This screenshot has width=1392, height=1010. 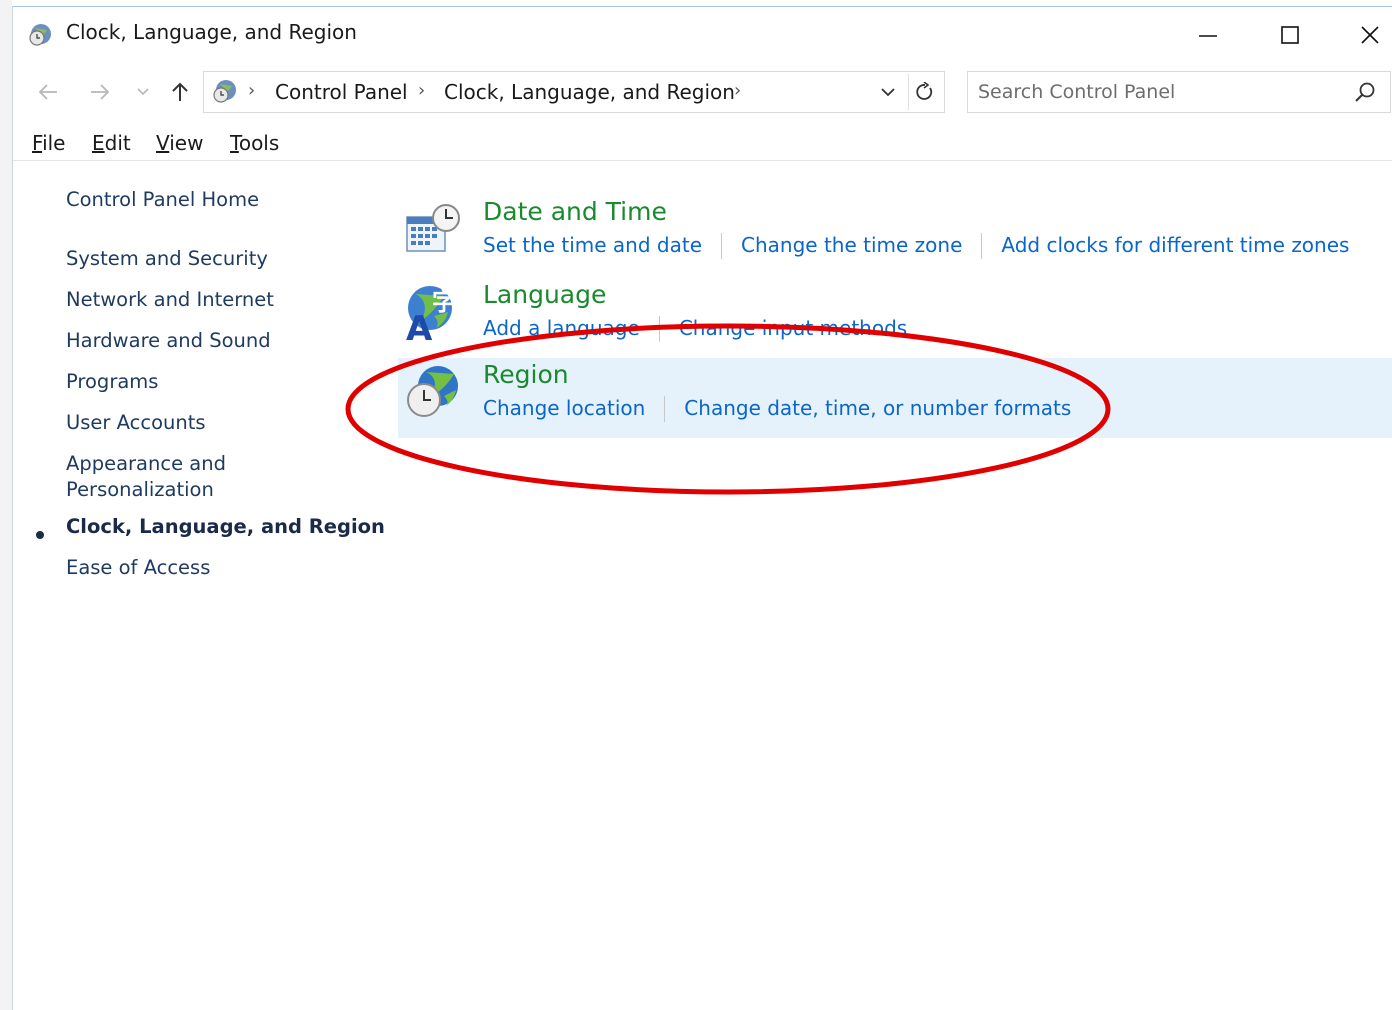 I want to click on svg-text: 字, so click(x=444, y=302).